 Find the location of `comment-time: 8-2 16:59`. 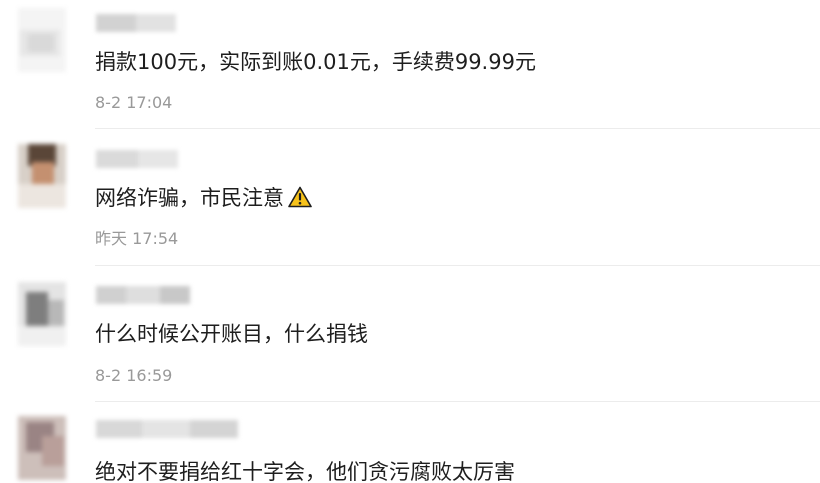

comment-time: 8-2 16:59 is located at coordinates (134, 375).